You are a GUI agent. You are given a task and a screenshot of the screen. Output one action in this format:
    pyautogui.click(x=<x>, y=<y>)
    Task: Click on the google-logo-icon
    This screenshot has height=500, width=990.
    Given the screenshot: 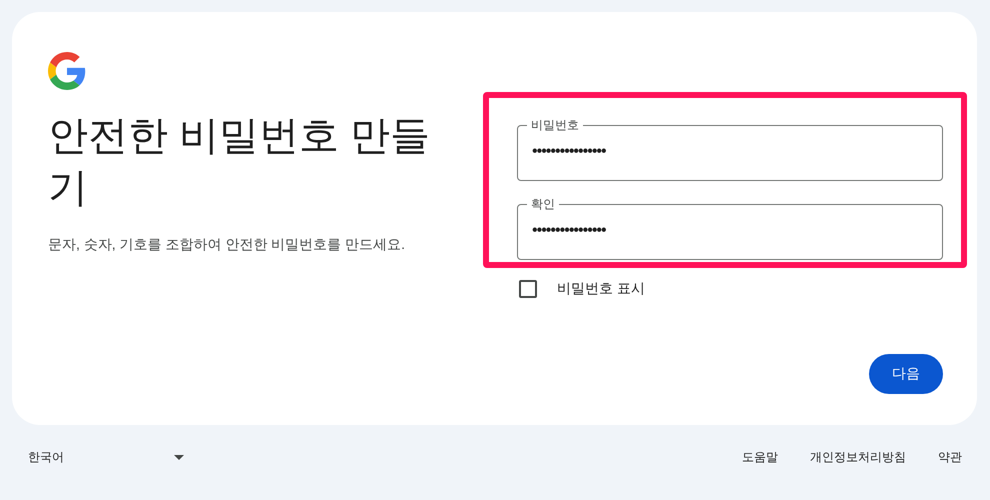 What is the action you would take?
    pyautogui.click(x=67, y=71)
    